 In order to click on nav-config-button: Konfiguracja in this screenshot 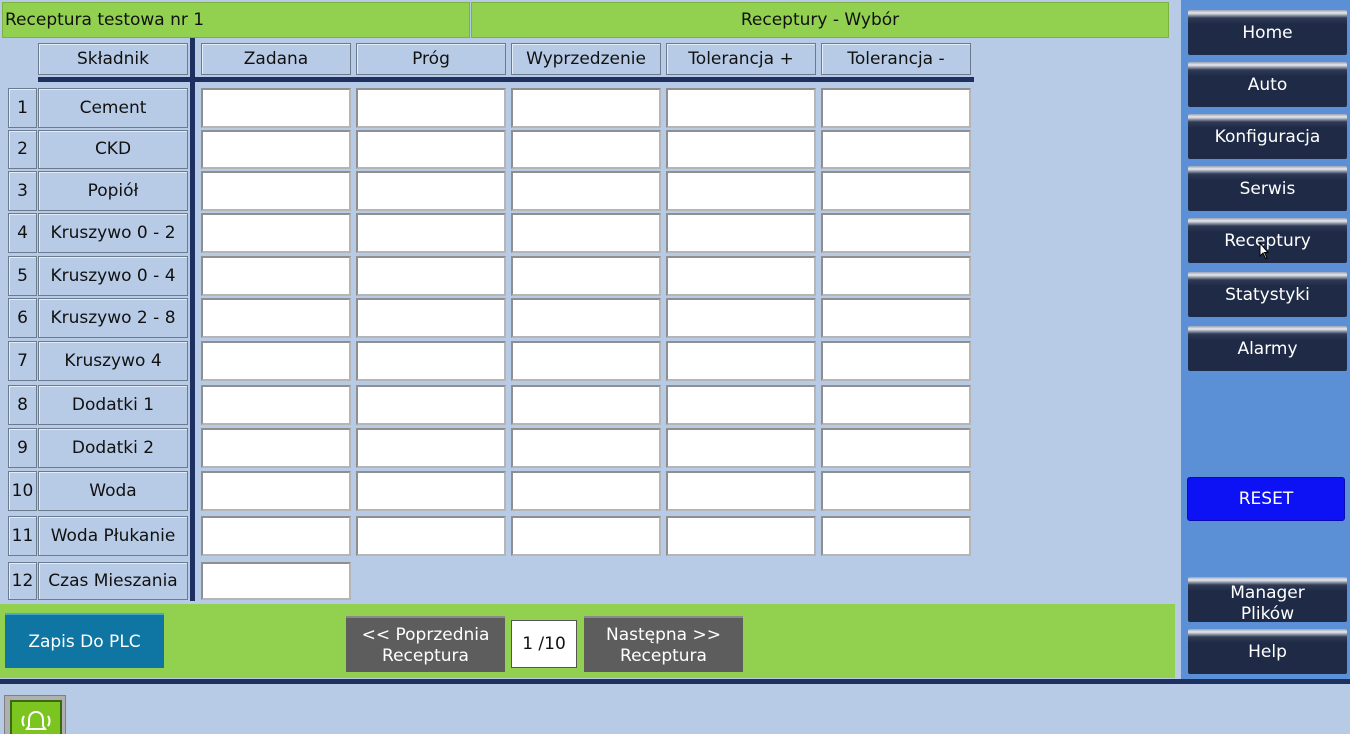, I will do `click(1267, 136)`.